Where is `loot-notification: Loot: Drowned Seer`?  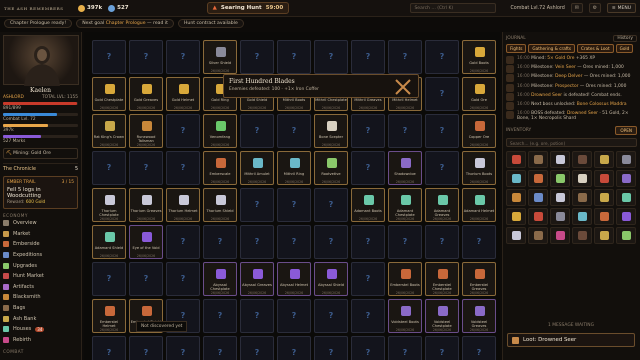 loot-notification: Loot: Drowned Seer is located at coordinates (571, 340).